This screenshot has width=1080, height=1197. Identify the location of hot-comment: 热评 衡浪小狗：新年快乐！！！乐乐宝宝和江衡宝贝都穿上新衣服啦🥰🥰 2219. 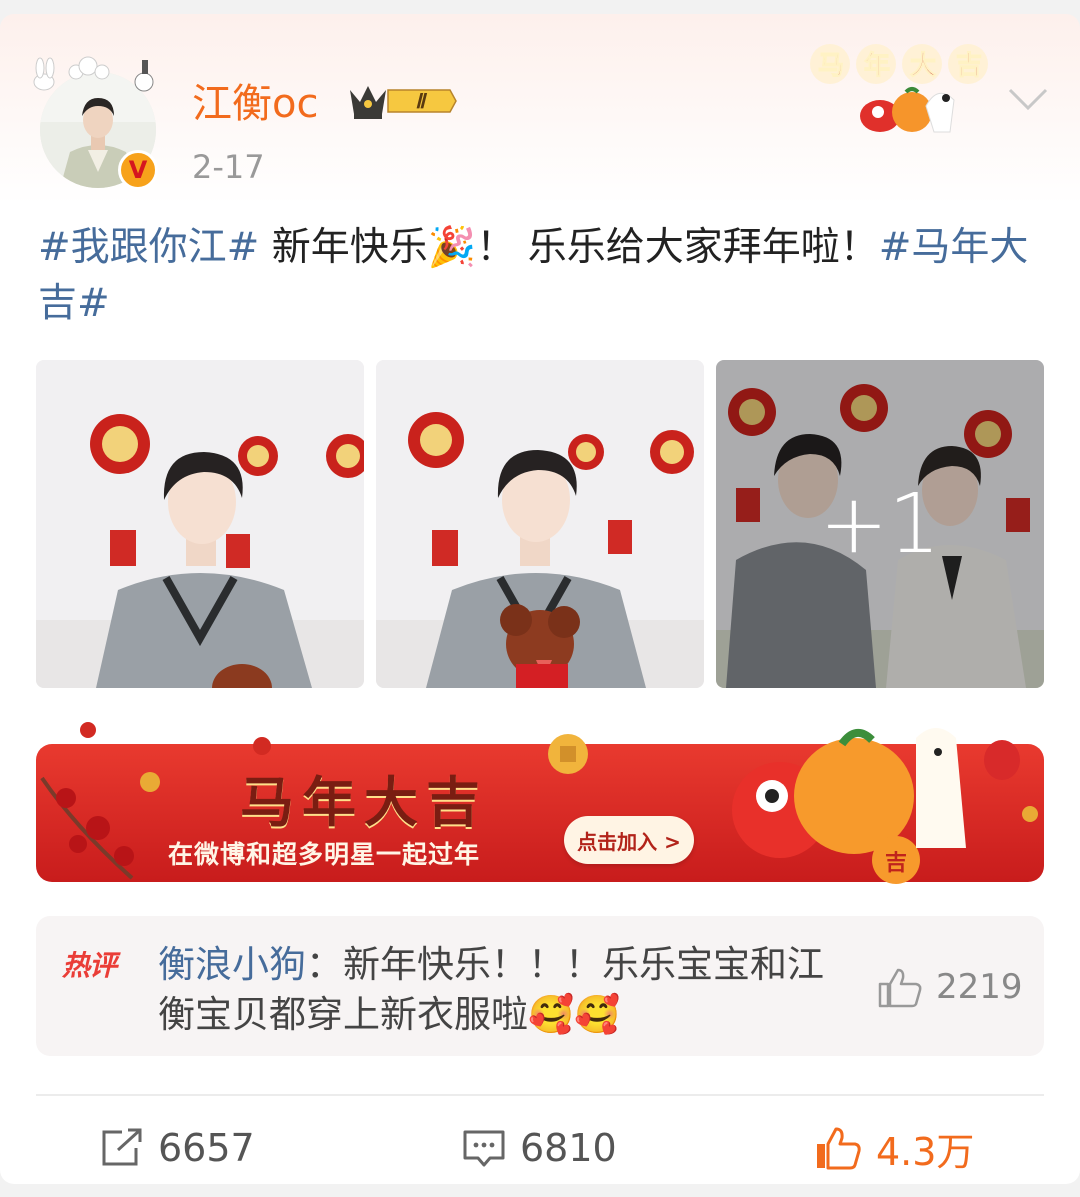
(540, 986).